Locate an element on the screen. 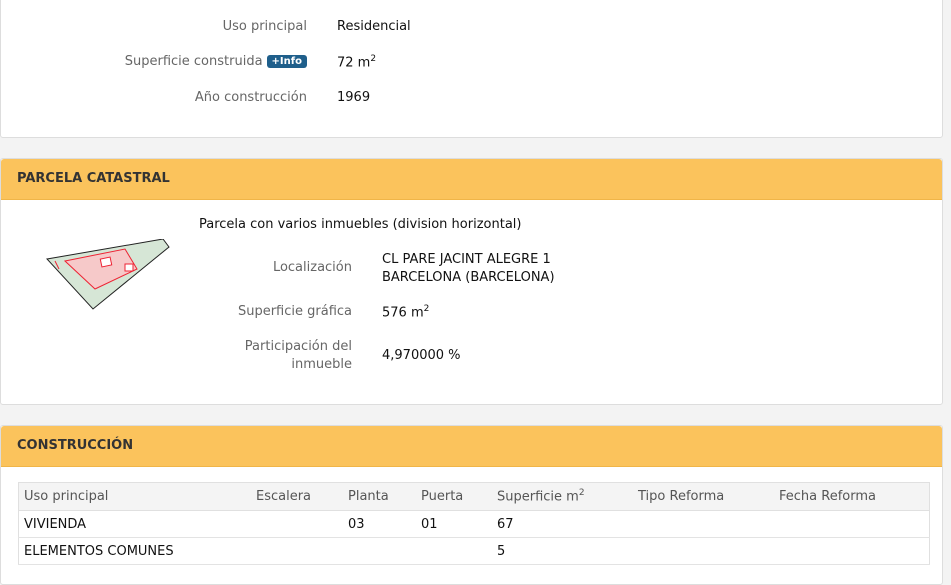  anio-construccion-value: 1969 is located at coordinates (354, 97).